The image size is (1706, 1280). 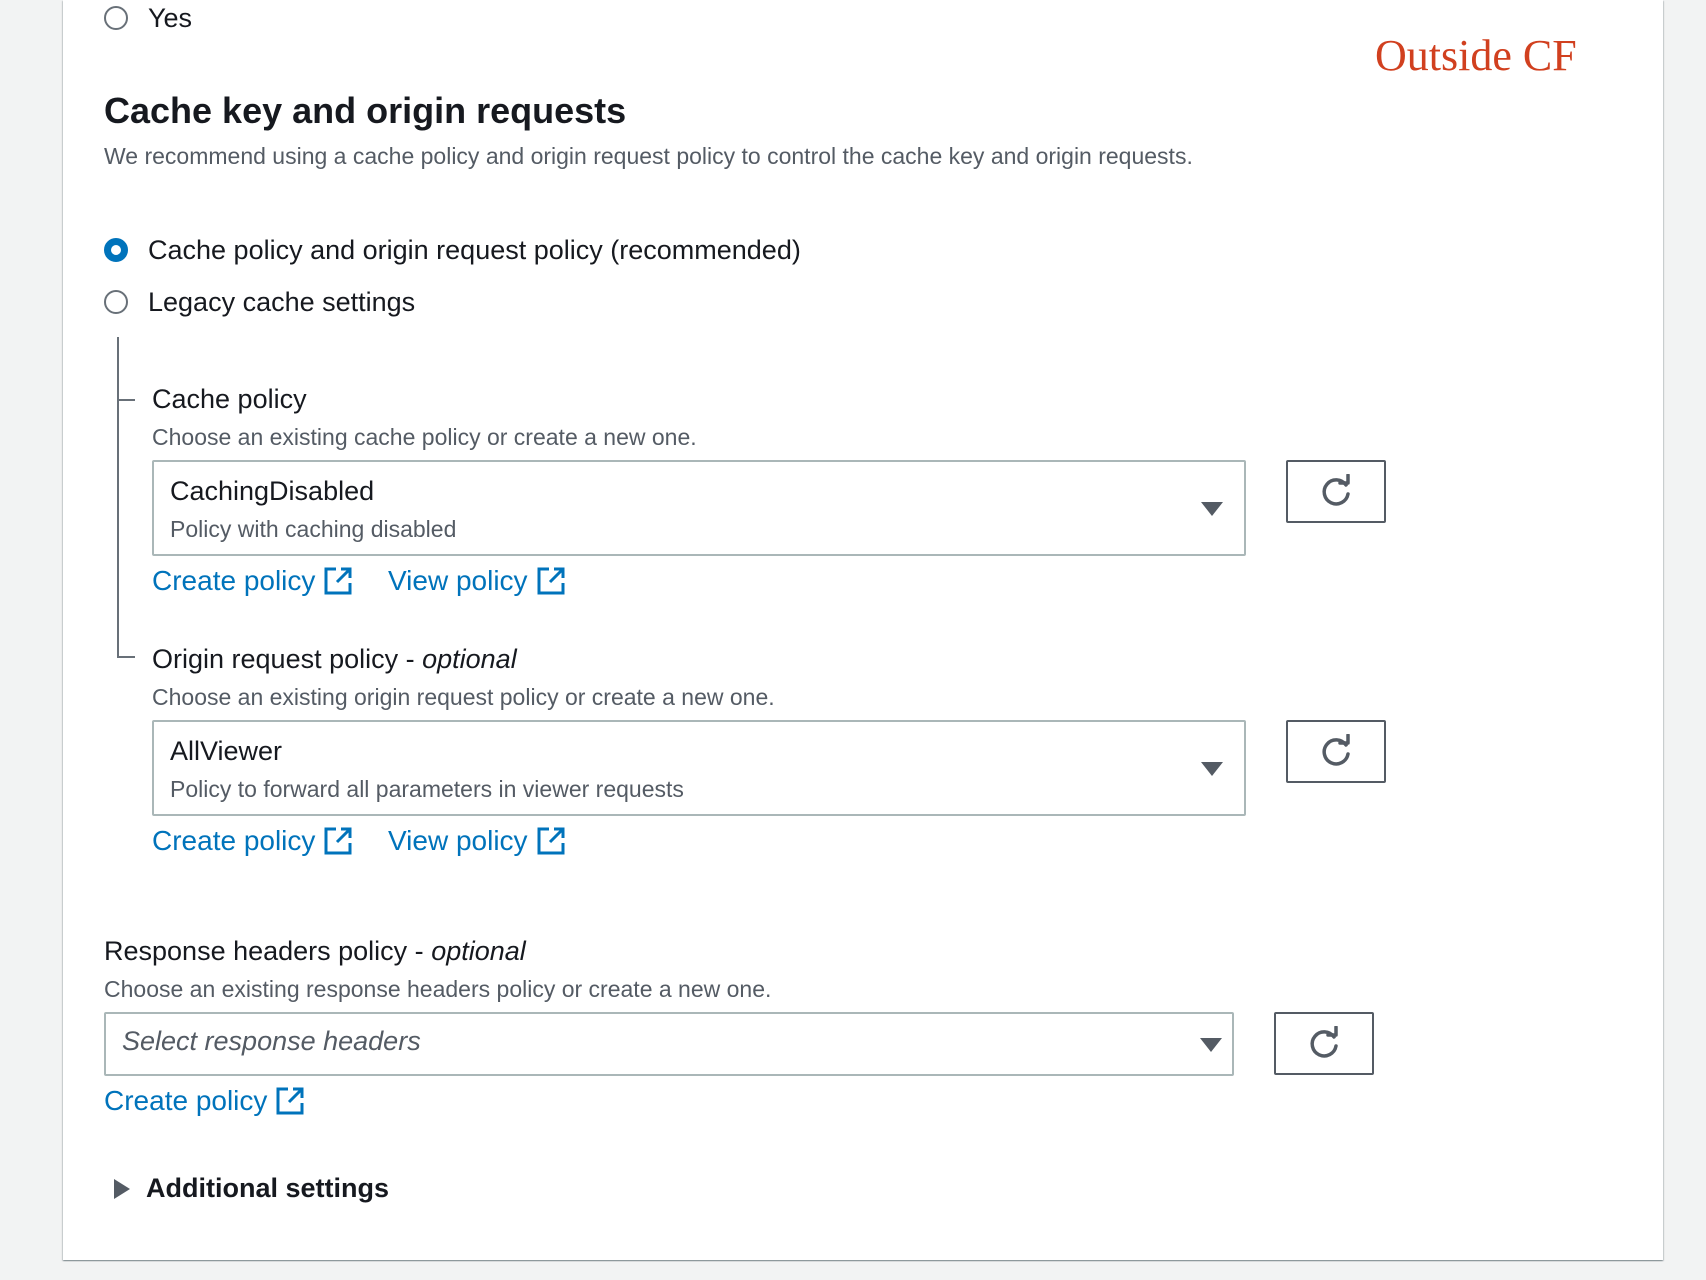 What do you see at coordinates (669, 1044) in the screenshot?
I see `response-headers-policy-select: Select response headers` at bounding box center [669, 1044].